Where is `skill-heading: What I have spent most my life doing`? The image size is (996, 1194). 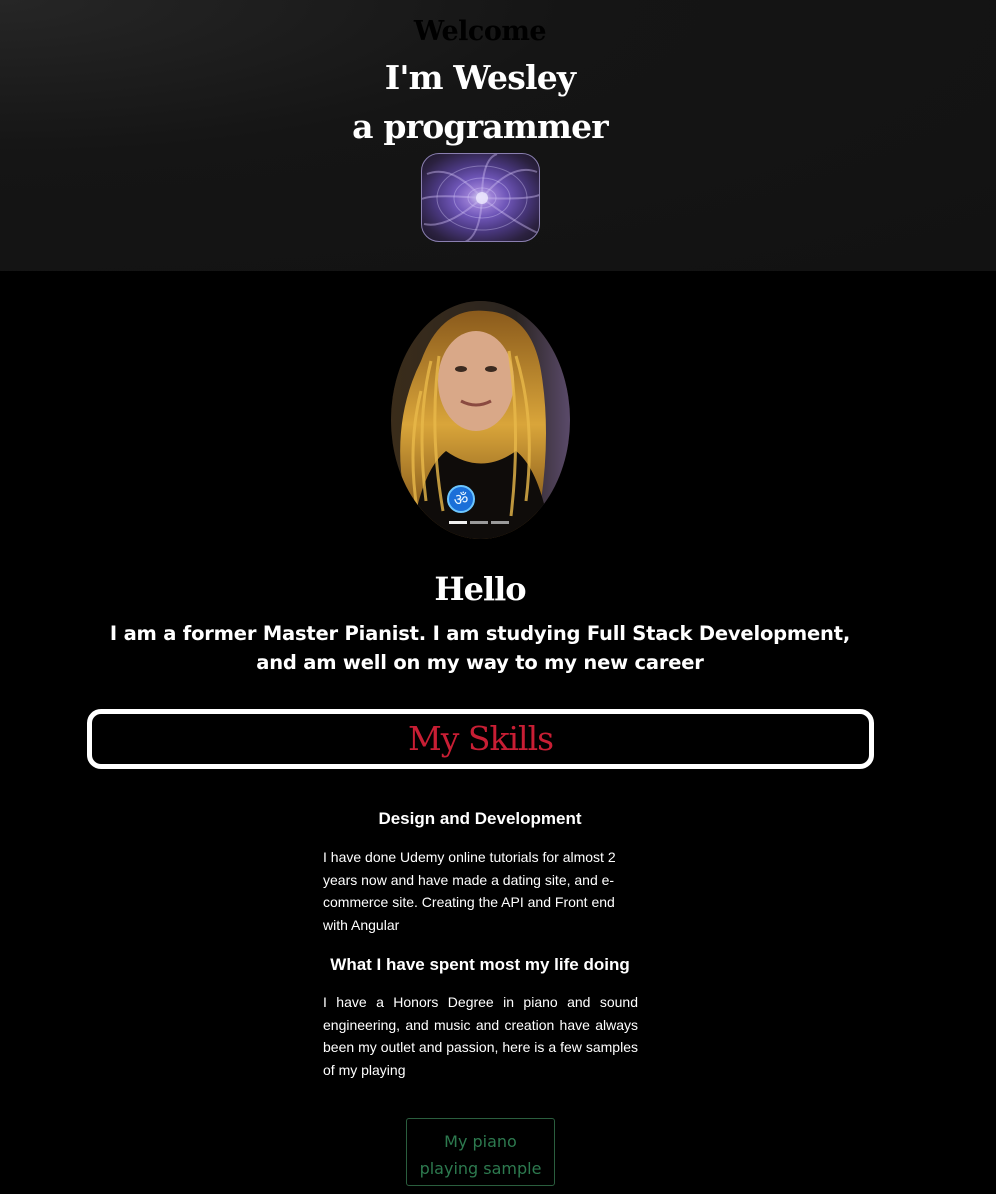
skill-heading: What I have spent most my life doing is located at coordinates (480, 964).